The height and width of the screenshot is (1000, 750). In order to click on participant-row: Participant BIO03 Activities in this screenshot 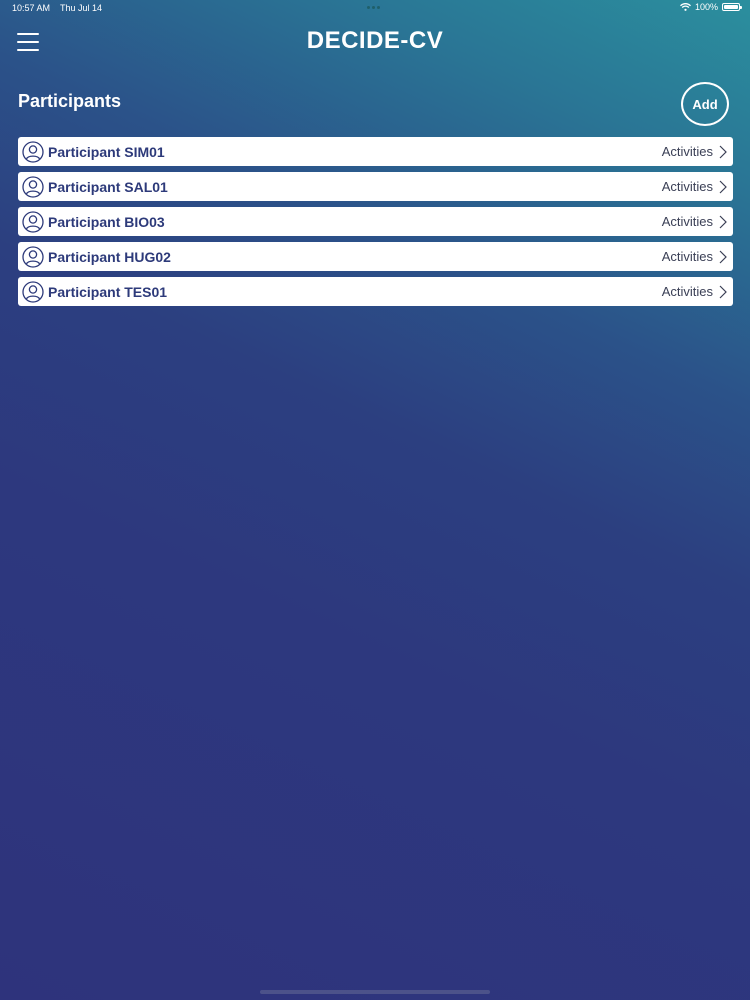, I will do `click(375, 221)`.